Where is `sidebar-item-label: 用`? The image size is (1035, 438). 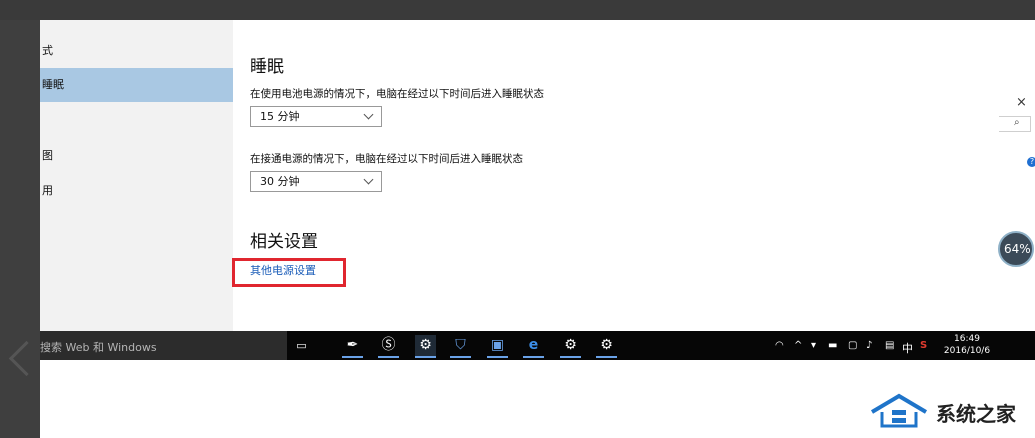 sidebar-item-label: 用 is located at coordinates (47, 190).